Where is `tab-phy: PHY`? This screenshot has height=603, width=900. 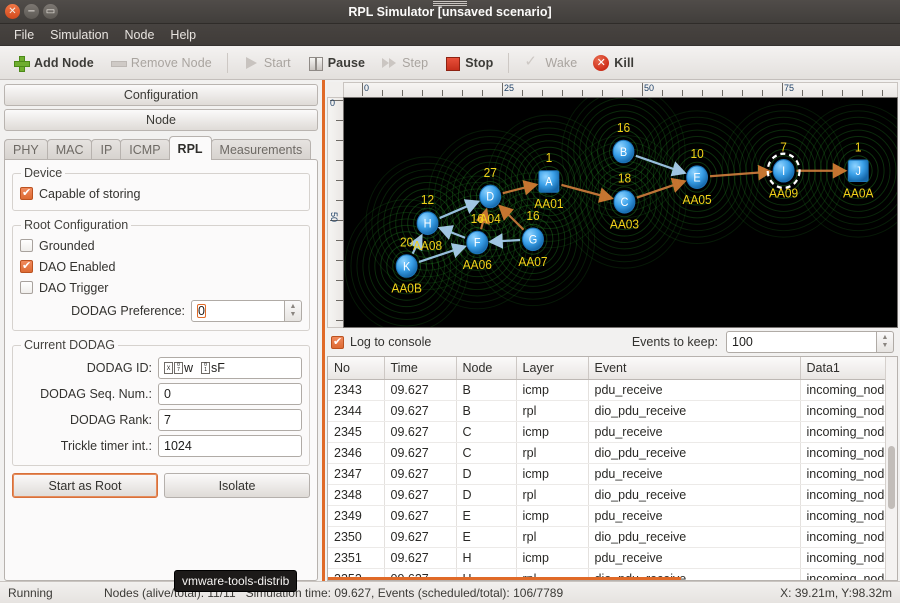 tab-phy: PHY is located at coordinates (26, 149).